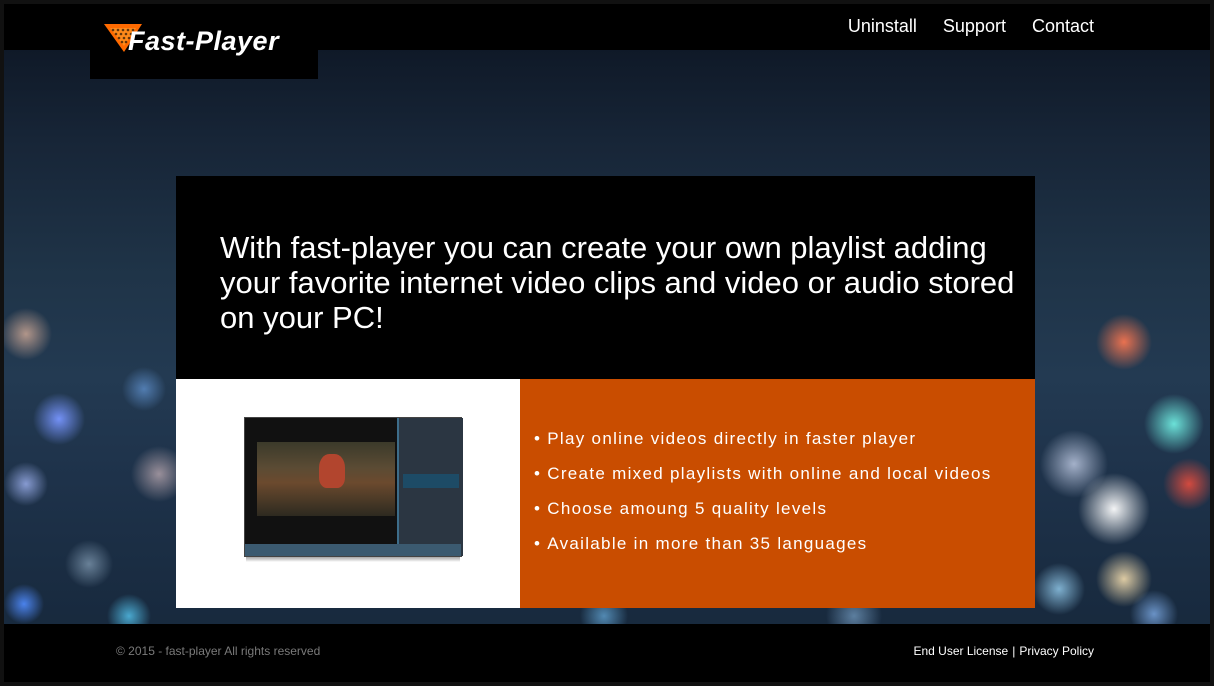  What do you see at coordinates (882, 26) in the screenshot?
I see `nav-uninstall-link: Uninstall` at bounding box center [882, 26].